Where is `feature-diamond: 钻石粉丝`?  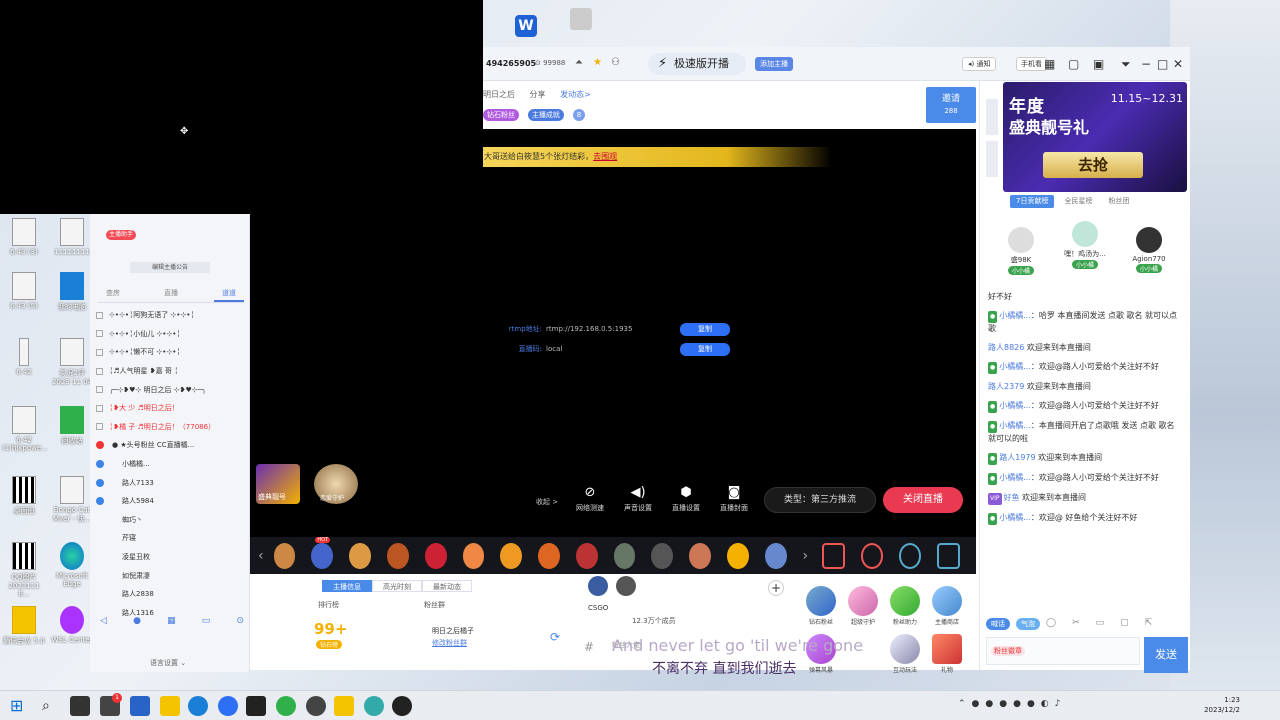
feature-diamond: 钻石粉丝 is located at coordinates (821, 606).